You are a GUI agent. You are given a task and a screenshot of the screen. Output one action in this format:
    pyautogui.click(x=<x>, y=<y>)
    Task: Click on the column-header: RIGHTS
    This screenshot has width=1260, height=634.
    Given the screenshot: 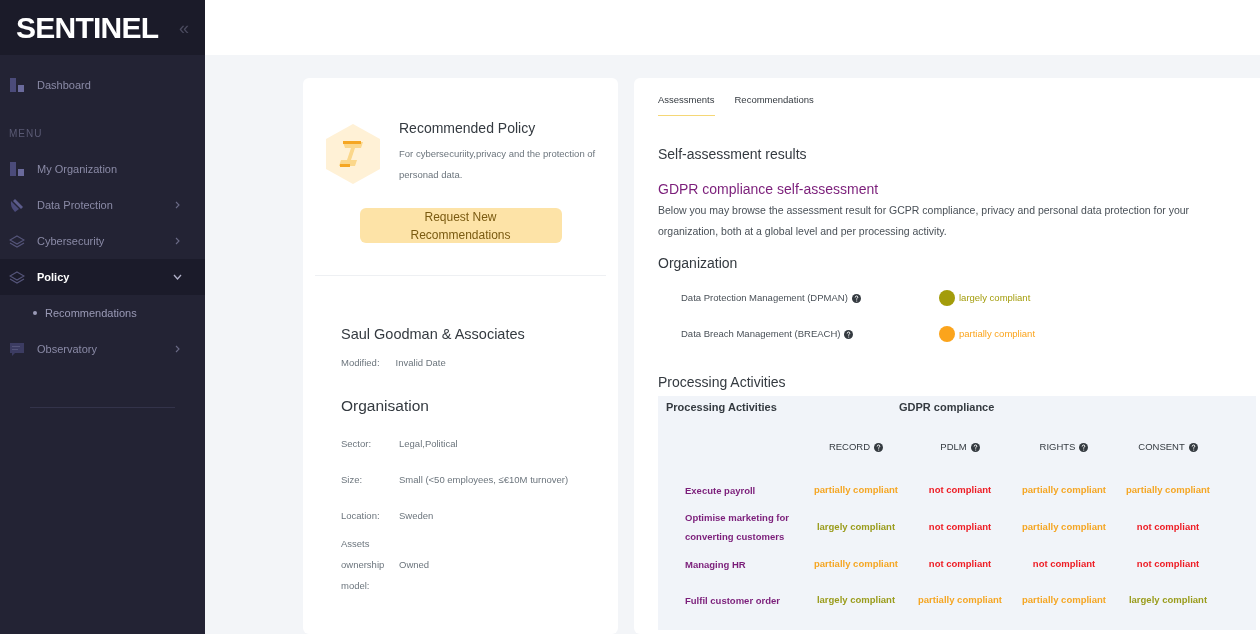 What is the action you would take?
    pyautogui.click(x=1057, y=446)
    